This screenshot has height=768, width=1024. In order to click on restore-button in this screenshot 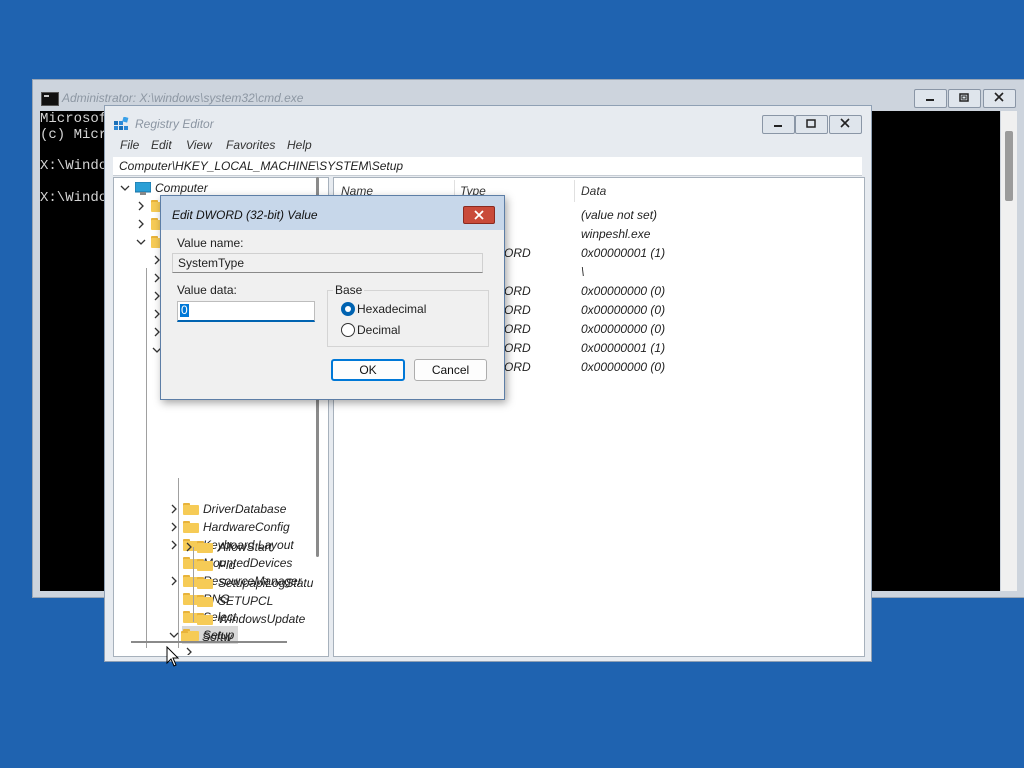, I will do `click(964, 98)`.